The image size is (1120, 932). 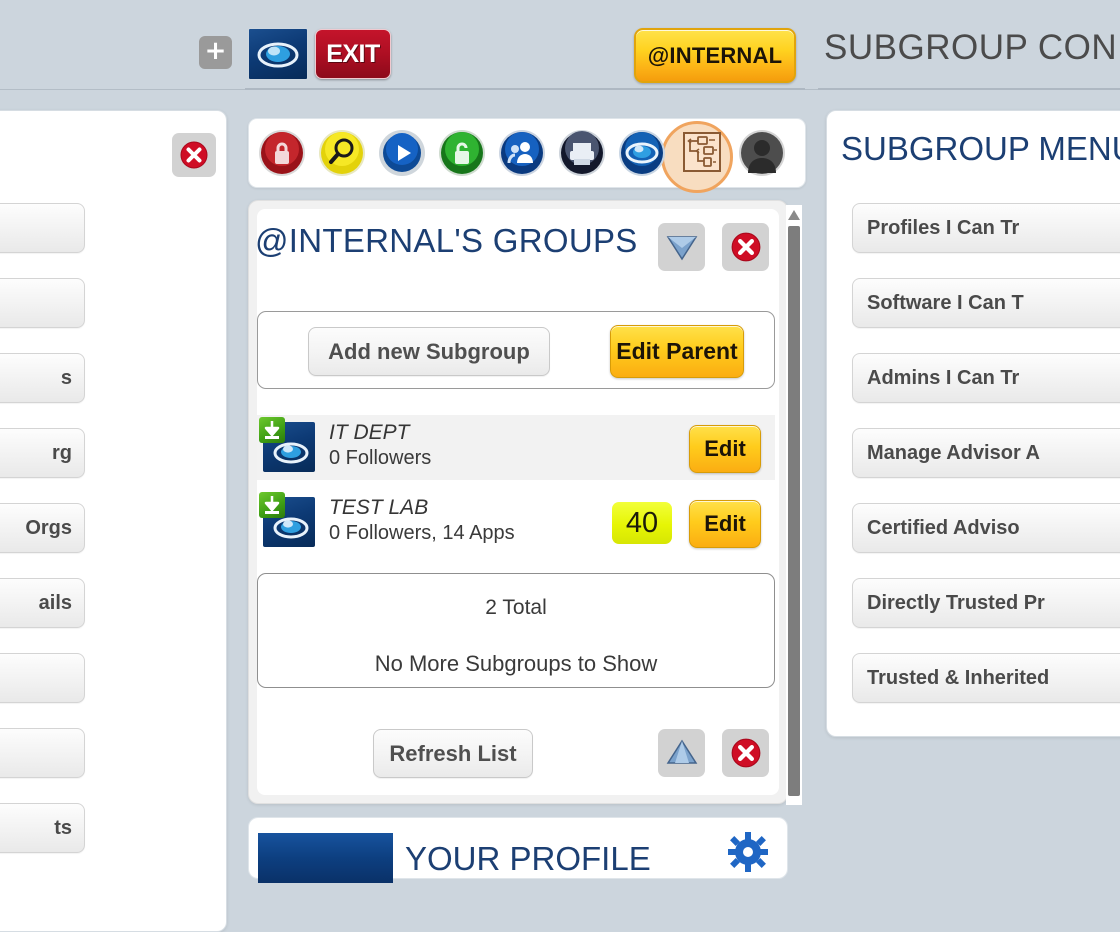 I want to click on sidebar-item-directly-trusted-profiles: Directly Trusted Pr, so click(x=986, y=603).